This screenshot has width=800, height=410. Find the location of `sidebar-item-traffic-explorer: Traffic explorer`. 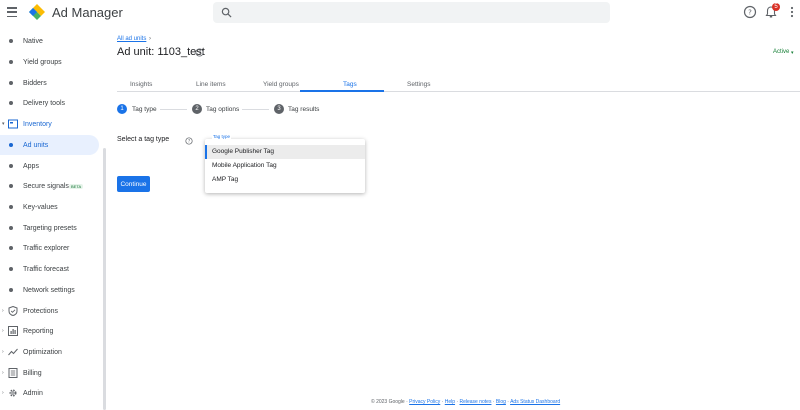

sidebar-item-traffic-explorer: Traffic explorer is located at coordinates (49, 248).